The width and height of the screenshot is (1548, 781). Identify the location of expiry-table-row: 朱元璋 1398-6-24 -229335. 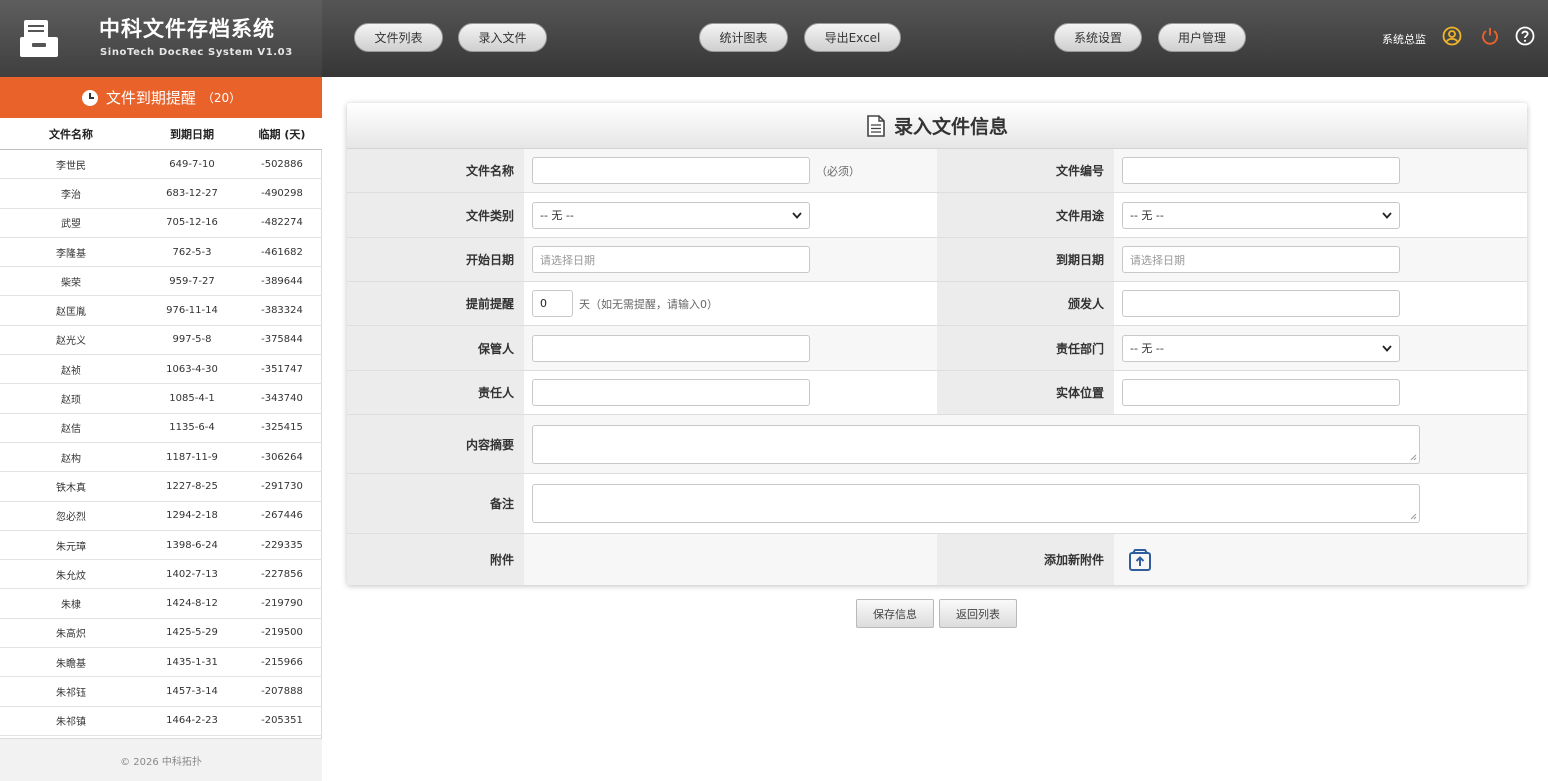
(161, 546).